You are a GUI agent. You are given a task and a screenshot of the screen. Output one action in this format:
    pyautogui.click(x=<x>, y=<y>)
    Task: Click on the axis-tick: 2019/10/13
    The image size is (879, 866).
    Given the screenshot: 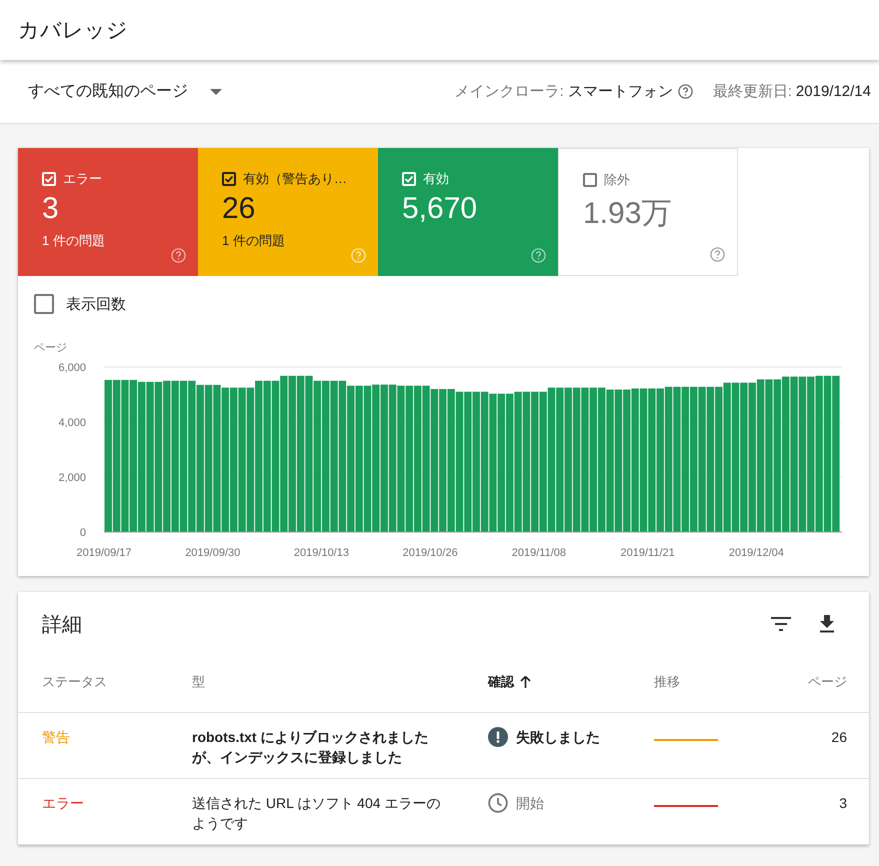 What is the action you would take?
    pyautogui.click(x=321, y=553)
    